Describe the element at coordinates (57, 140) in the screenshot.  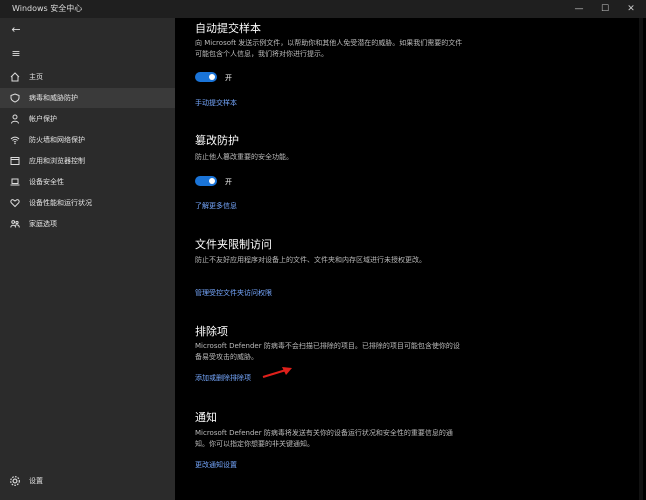
I see `sidebar-item-label: 防火墙和网络保护` at that location.